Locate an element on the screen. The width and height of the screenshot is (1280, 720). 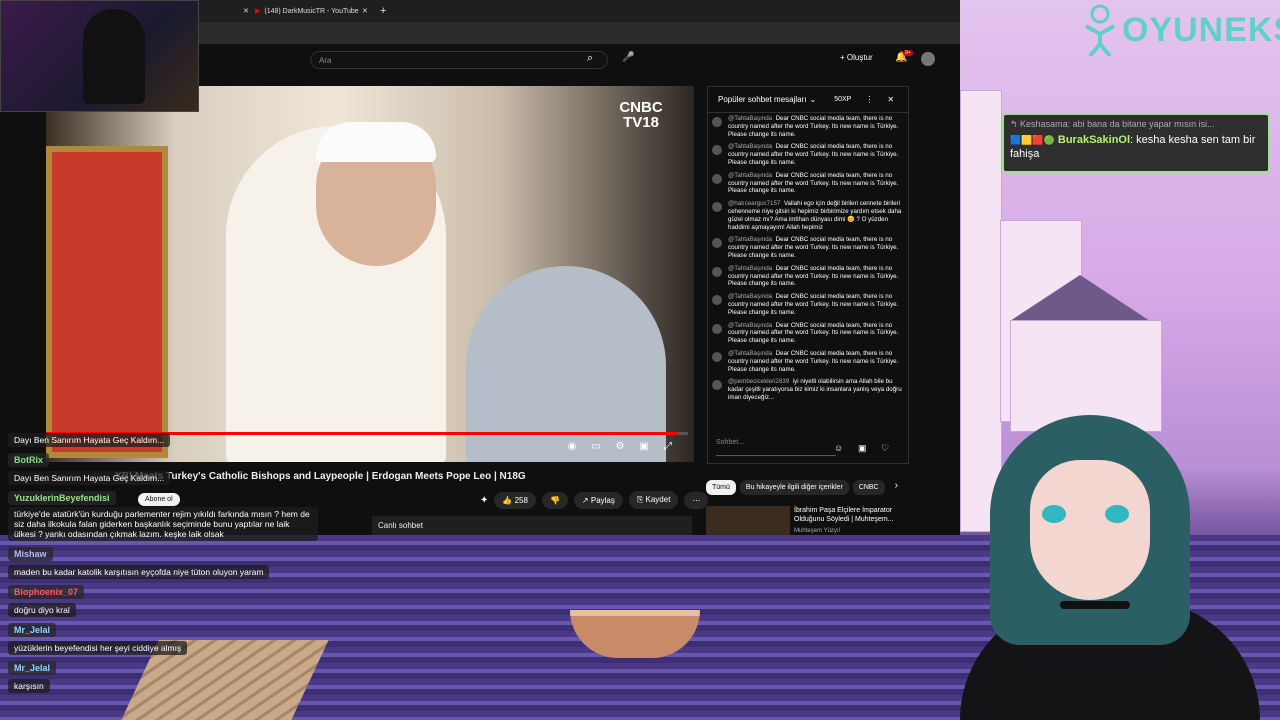
close-icon: ✕ is located at coordinates (890, 99).